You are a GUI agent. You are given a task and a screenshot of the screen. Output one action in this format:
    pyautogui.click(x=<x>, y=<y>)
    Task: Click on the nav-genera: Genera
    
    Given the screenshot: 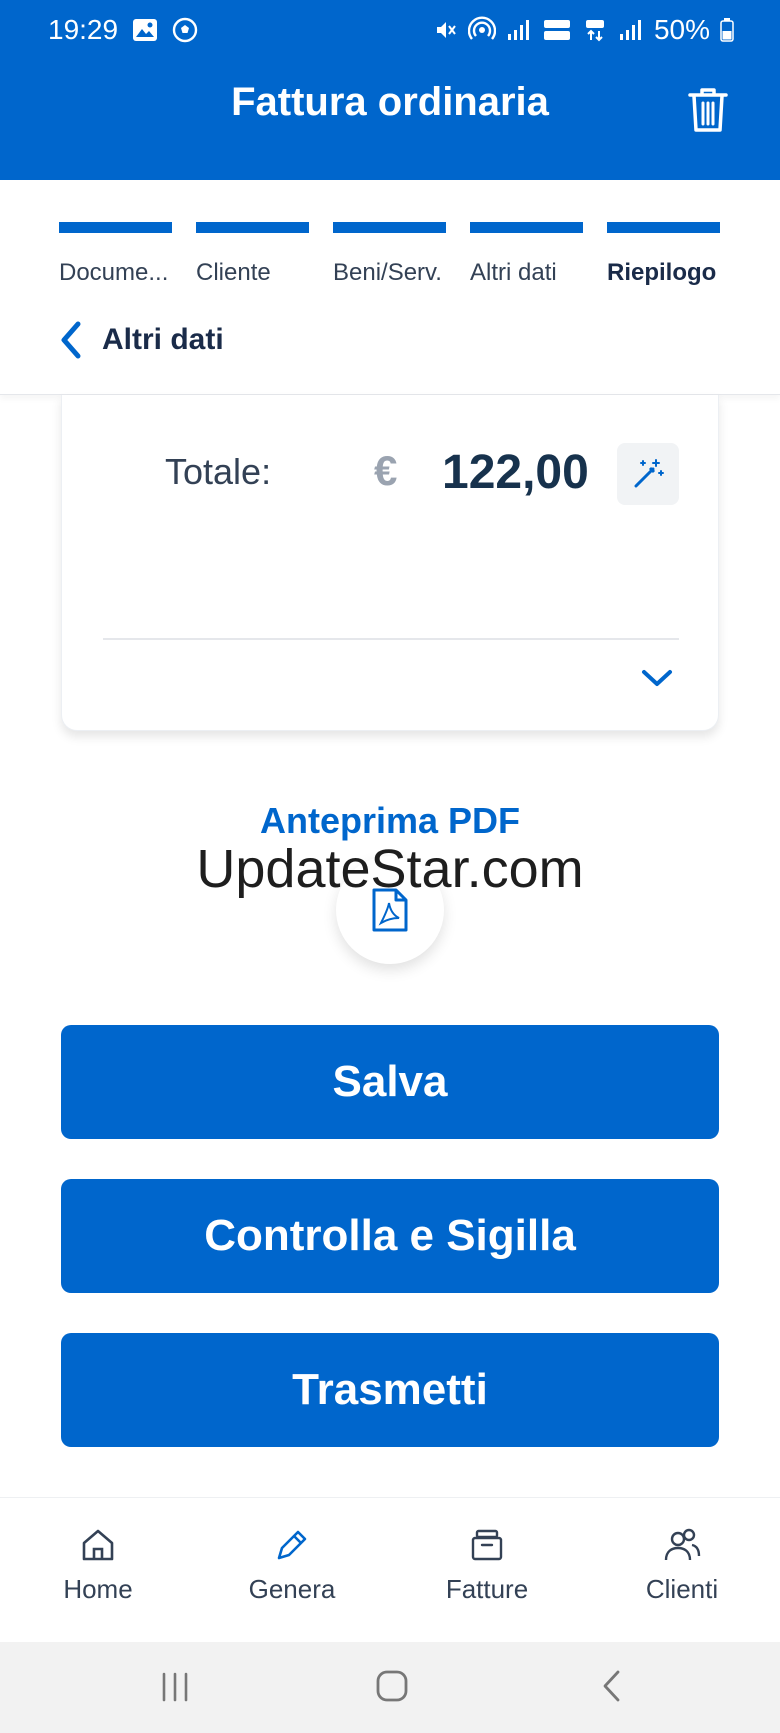 What is the action you would take?
    pyautogui.click(x=292, y=1565)
    